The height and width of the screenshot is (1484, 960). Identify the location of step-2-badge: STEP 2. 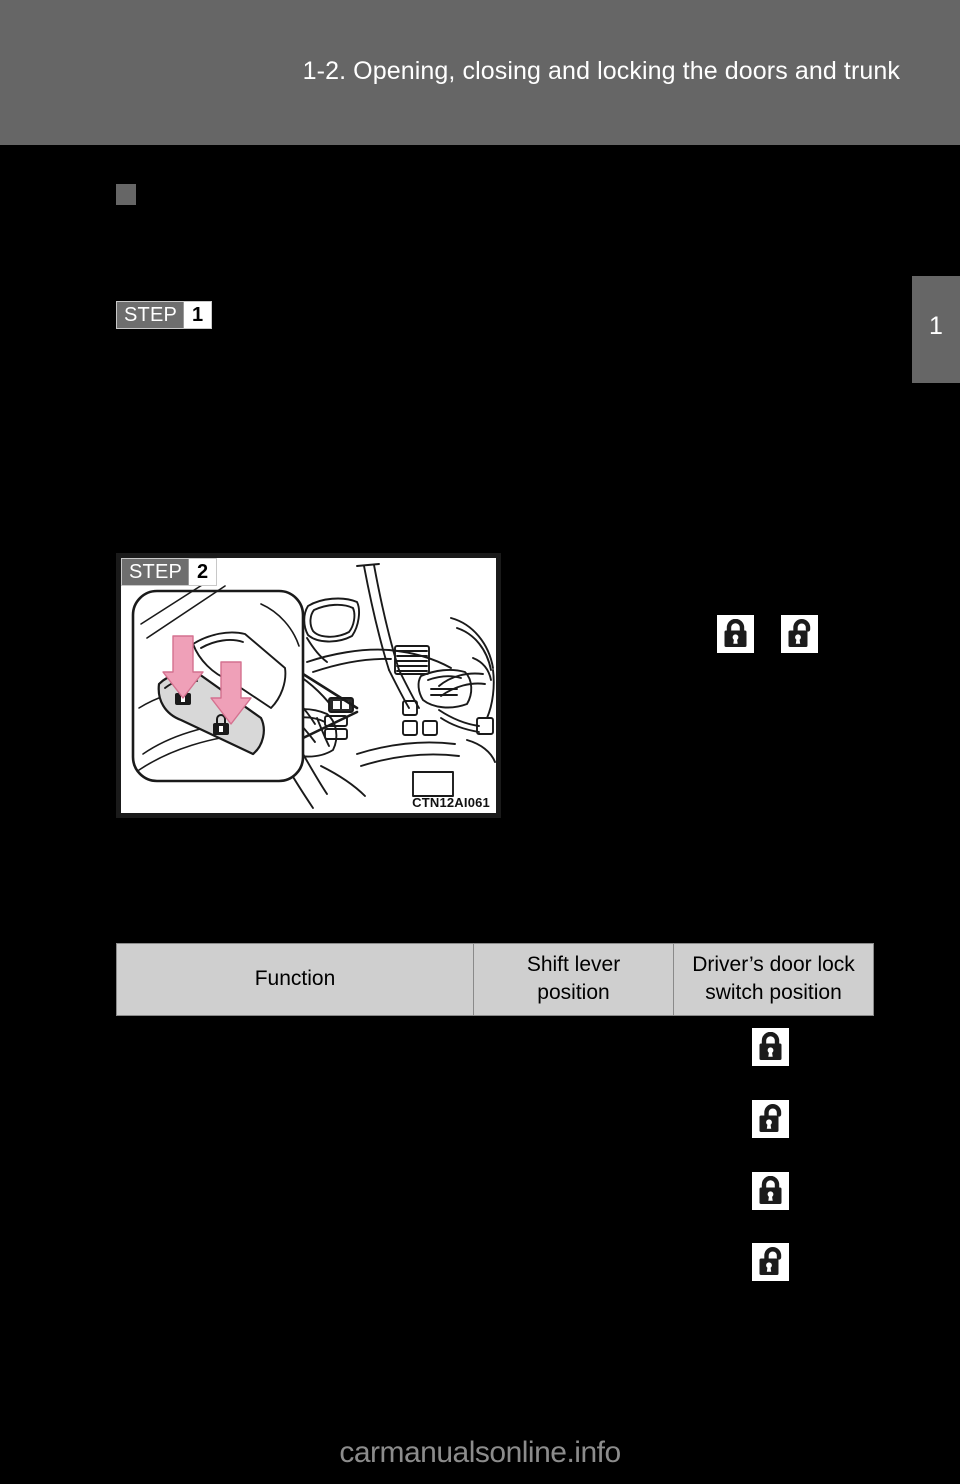
(169, 572).